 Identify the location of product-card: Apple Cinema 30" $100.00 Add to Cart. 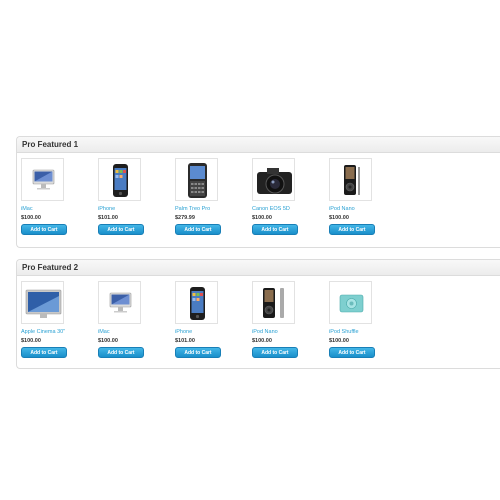
(51, 319).